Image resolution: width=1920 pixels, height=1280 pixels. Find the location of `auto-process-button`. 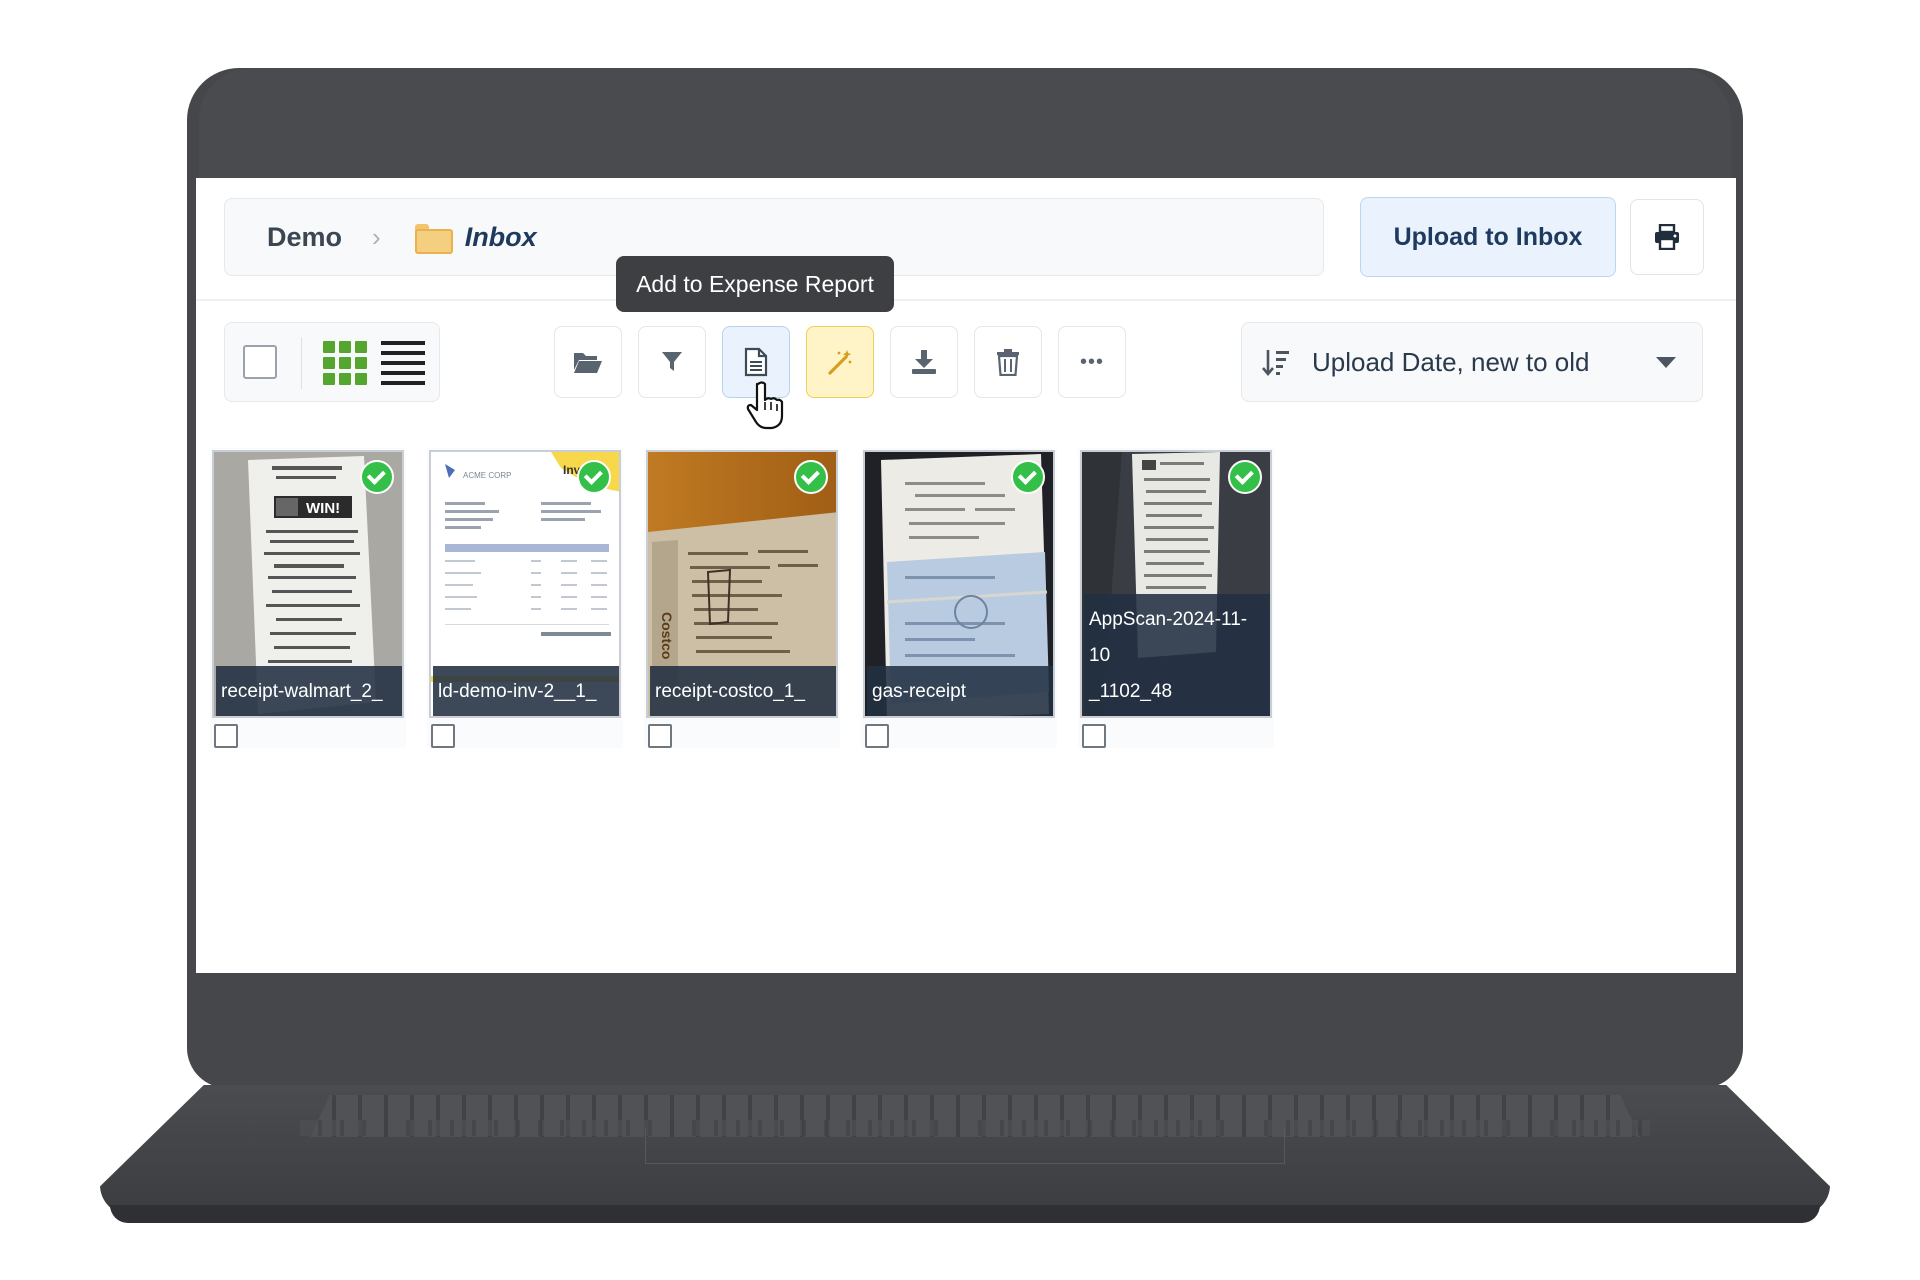

auto-process-button is located at coordinates (840, 362).